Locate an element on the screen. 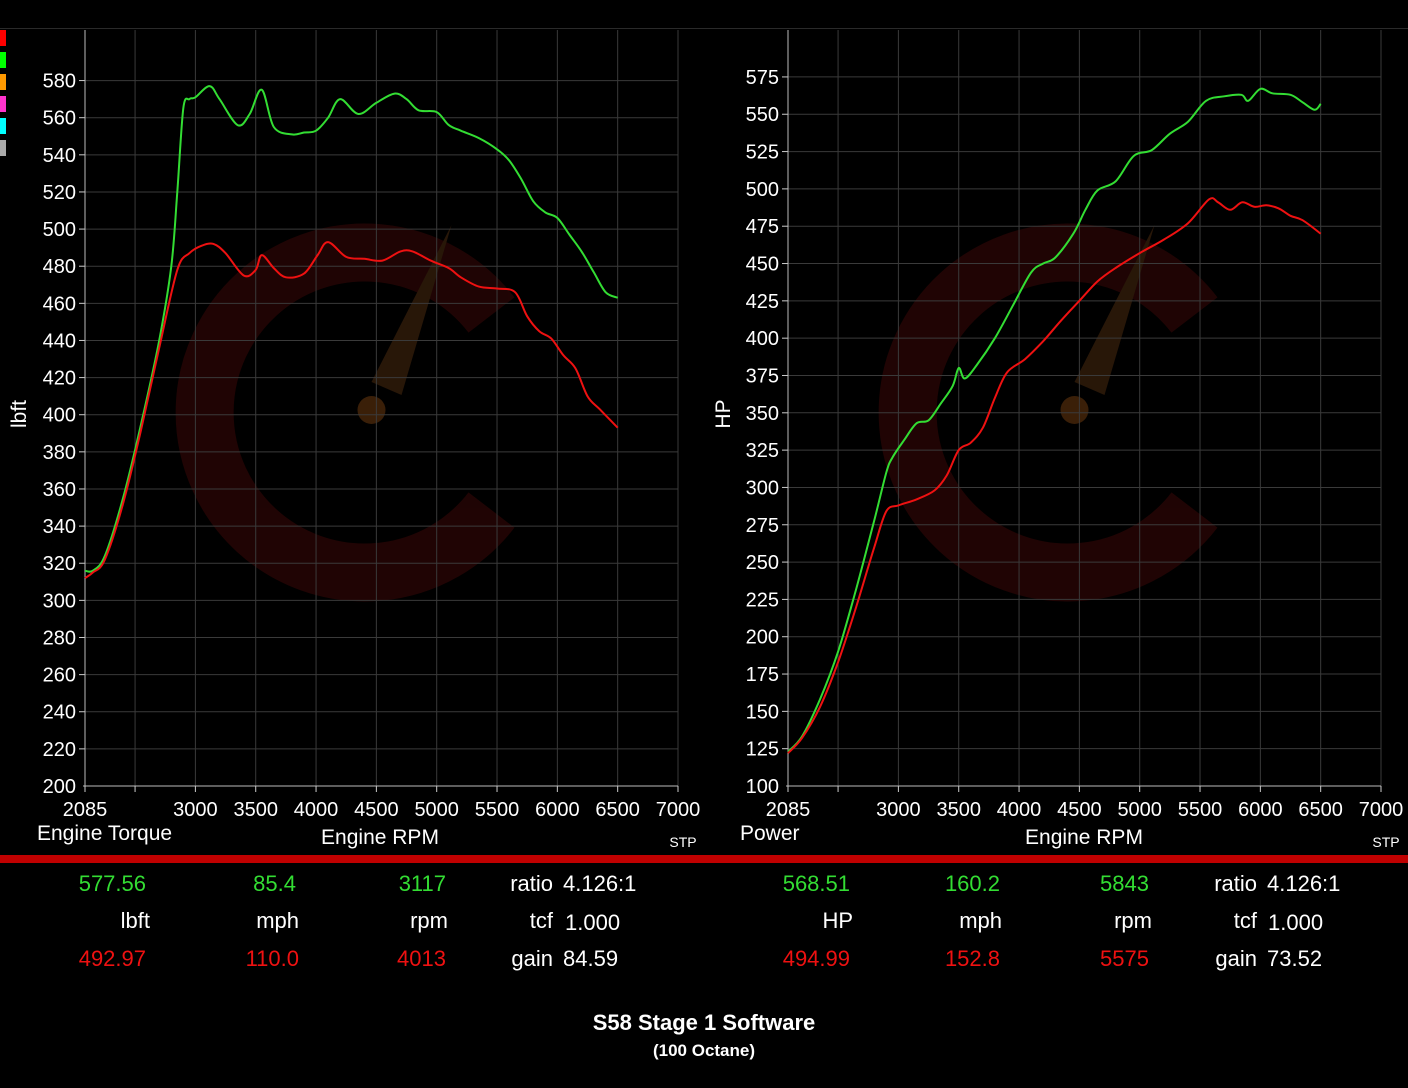  y-tick-label: 325 is located at coordinates (762, 451).